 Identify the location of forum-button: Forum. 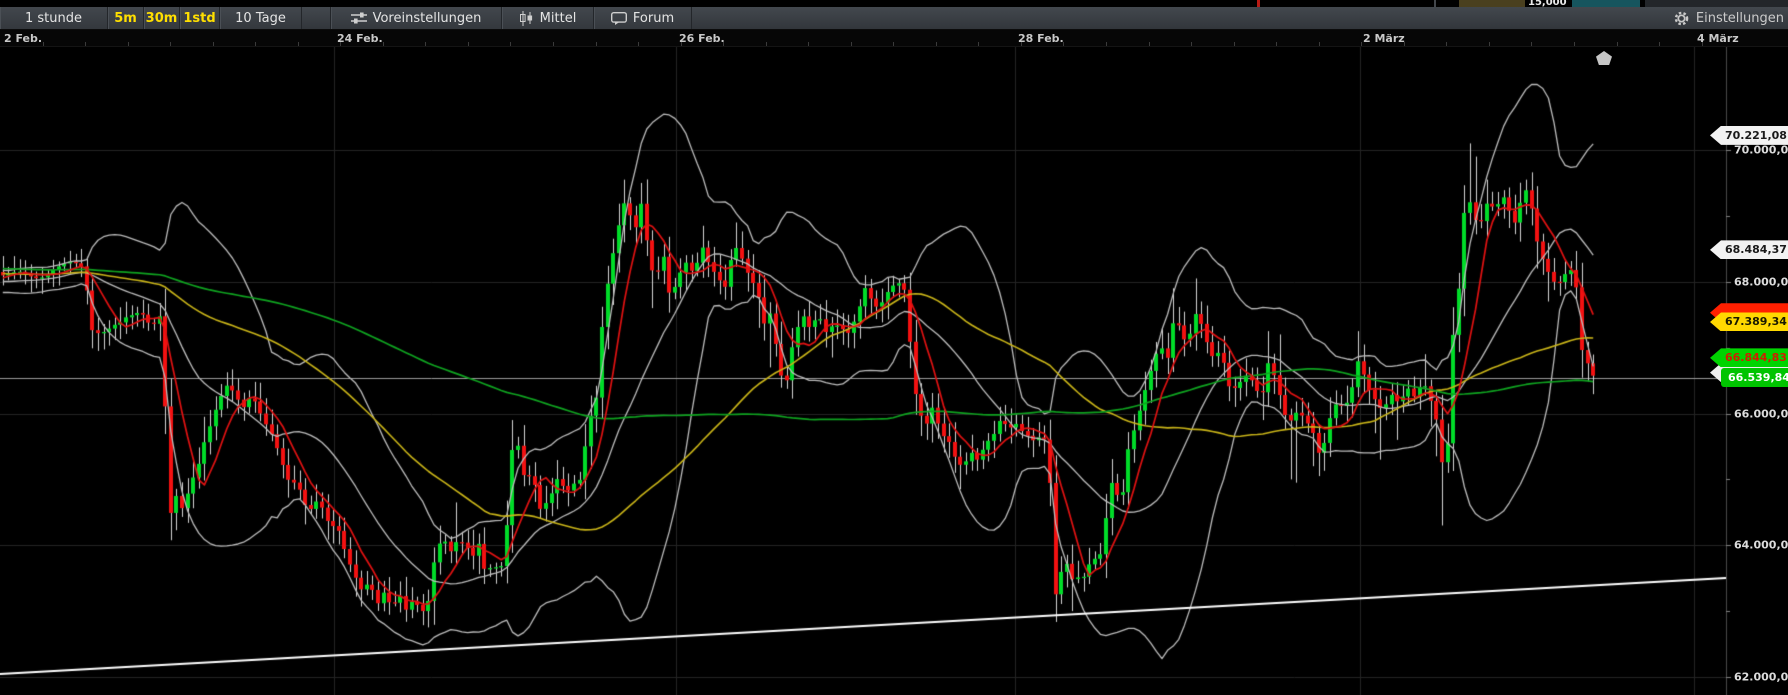
(643, 18).